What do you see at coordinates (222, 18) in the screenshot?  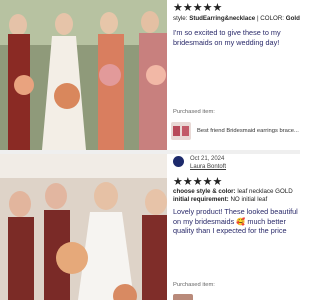 I see `style-value: StudEarring&necklace` at bounding box center [222, 18].